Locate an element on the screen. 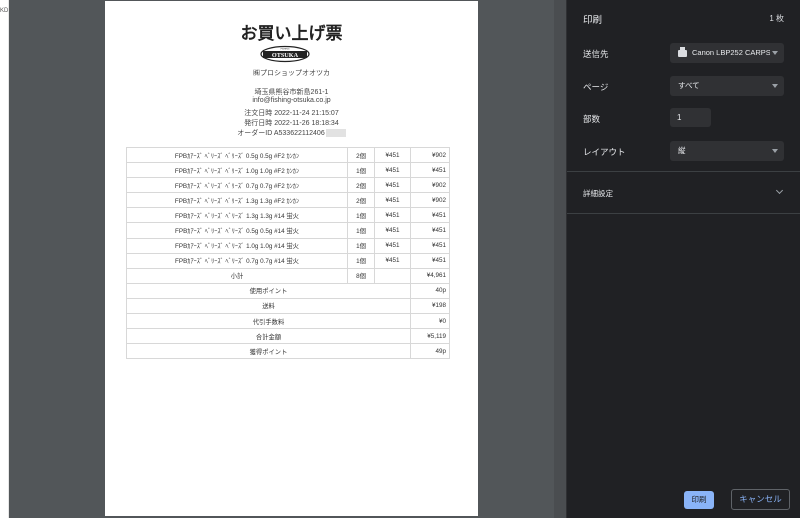 Image resolution: width=800 pixels, height=518 pixels. order-id-redaction is located at coordinates (335, 133).